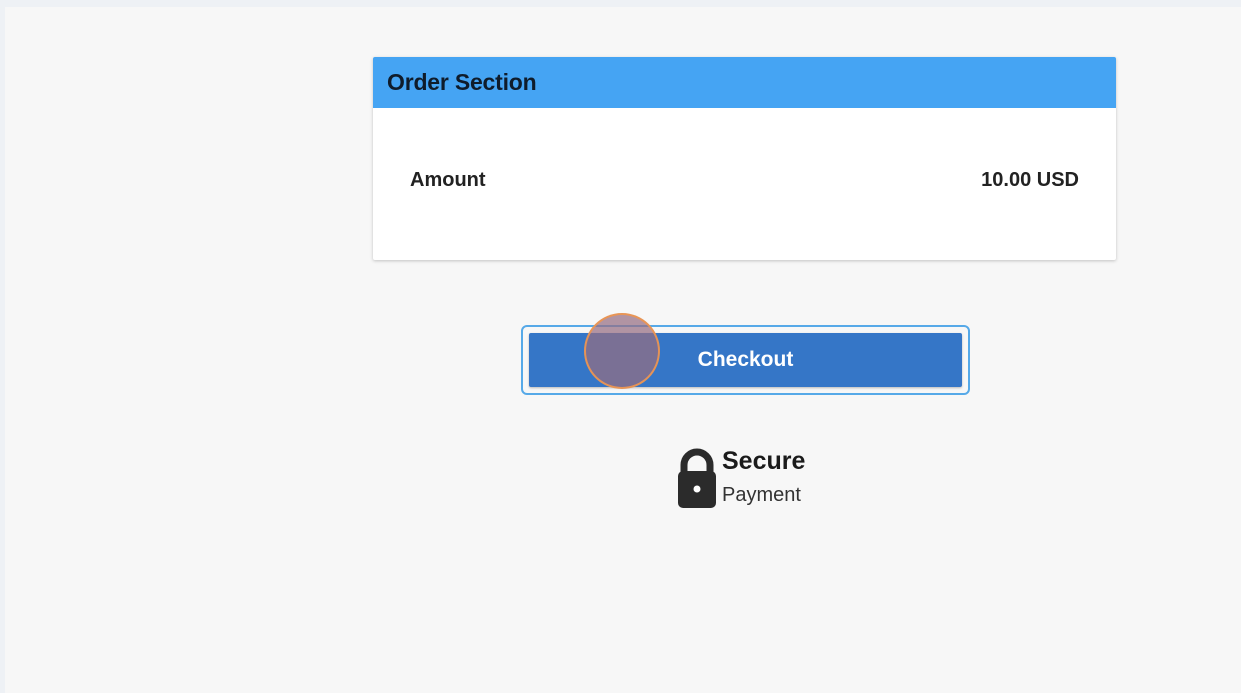 The height and width of the screenshot is (693, 1241). I want to click on top-divider, so click(620, 3).